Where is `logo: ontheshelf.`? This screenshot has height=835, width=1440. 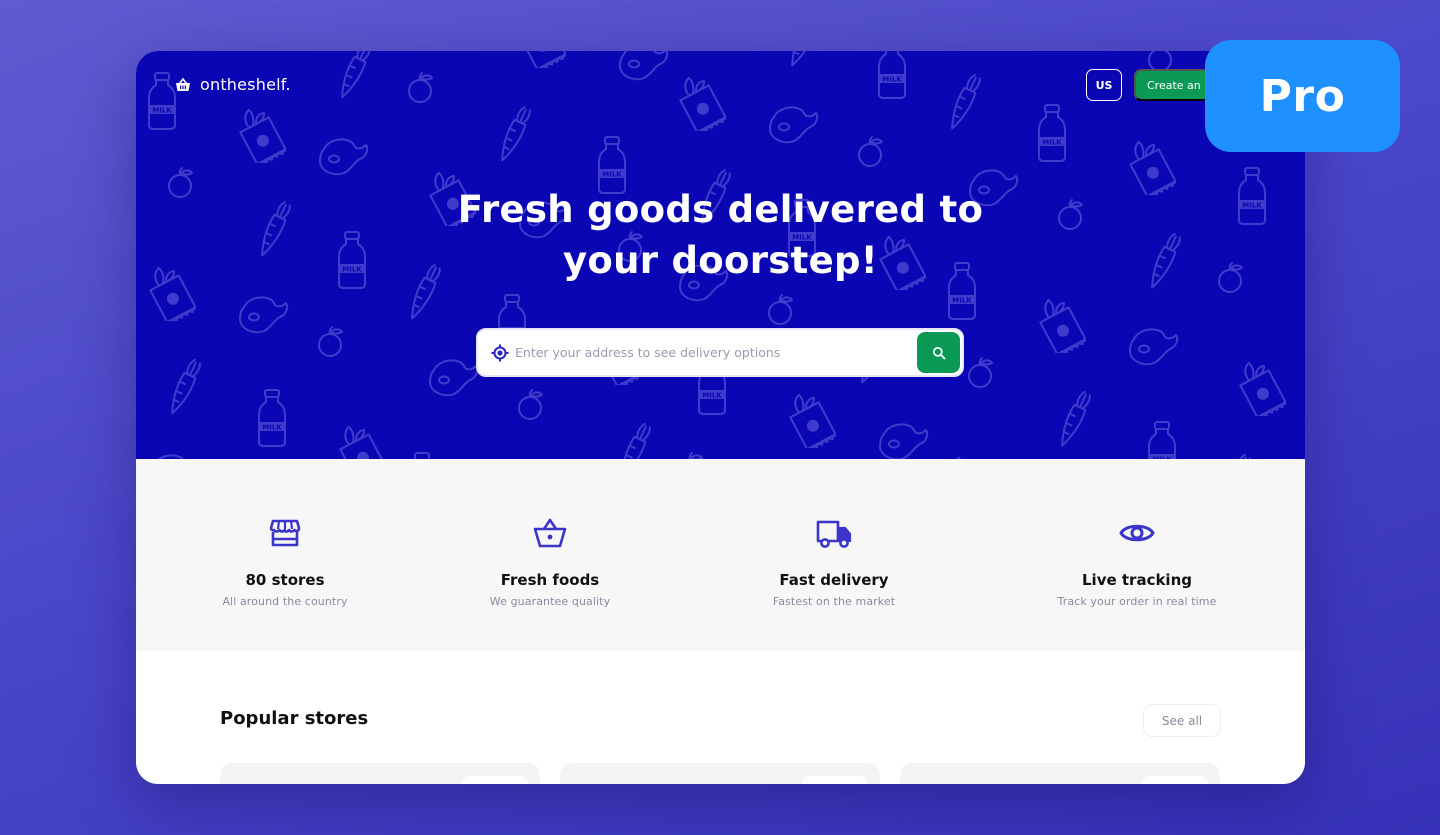 logo: ontheshelf. is located at coordinates (233, 84).